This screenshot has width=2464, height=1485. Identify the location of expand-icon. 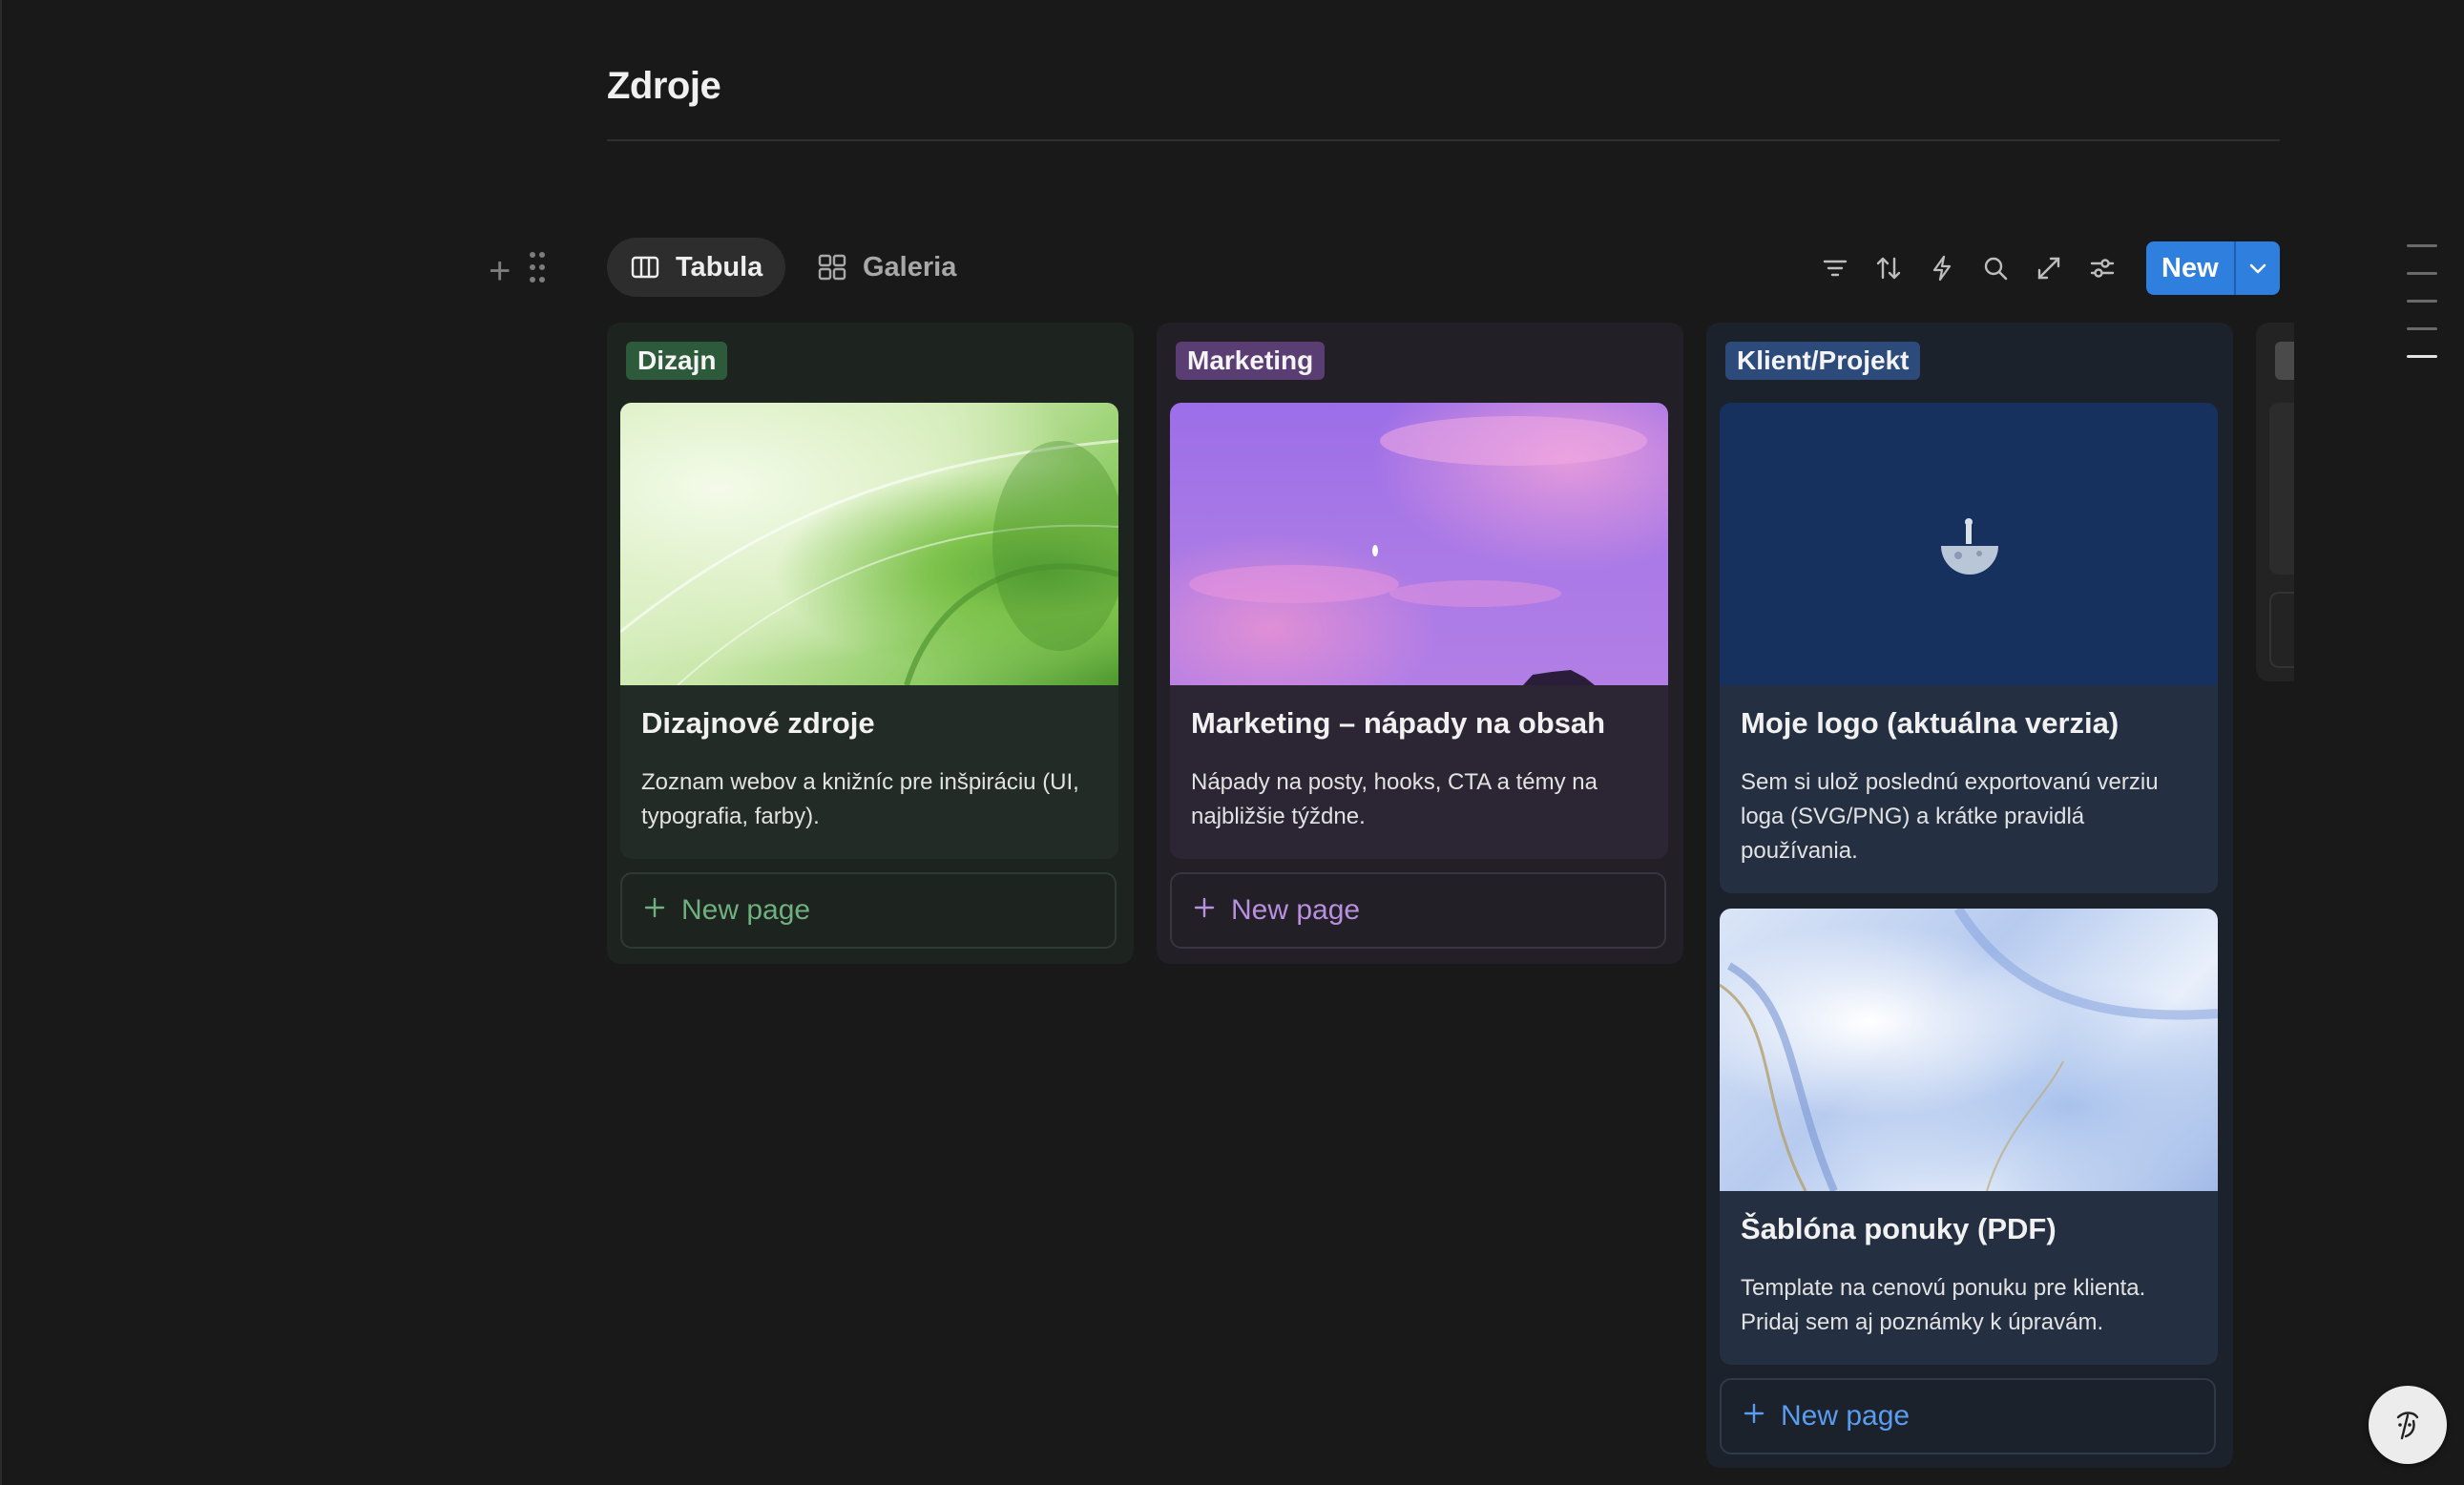
(2049, 268).